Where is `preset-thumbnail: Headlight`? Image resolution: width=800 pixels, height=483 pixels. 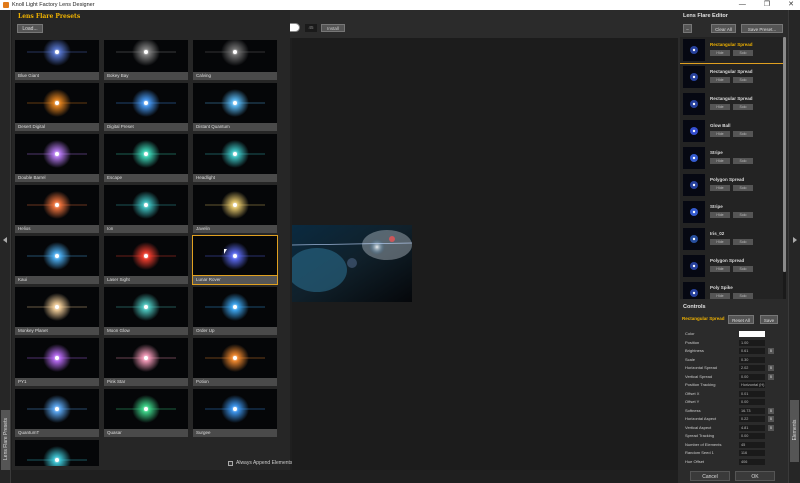 preset-thumbnail: Headlight is located at coordinates (235, 158).